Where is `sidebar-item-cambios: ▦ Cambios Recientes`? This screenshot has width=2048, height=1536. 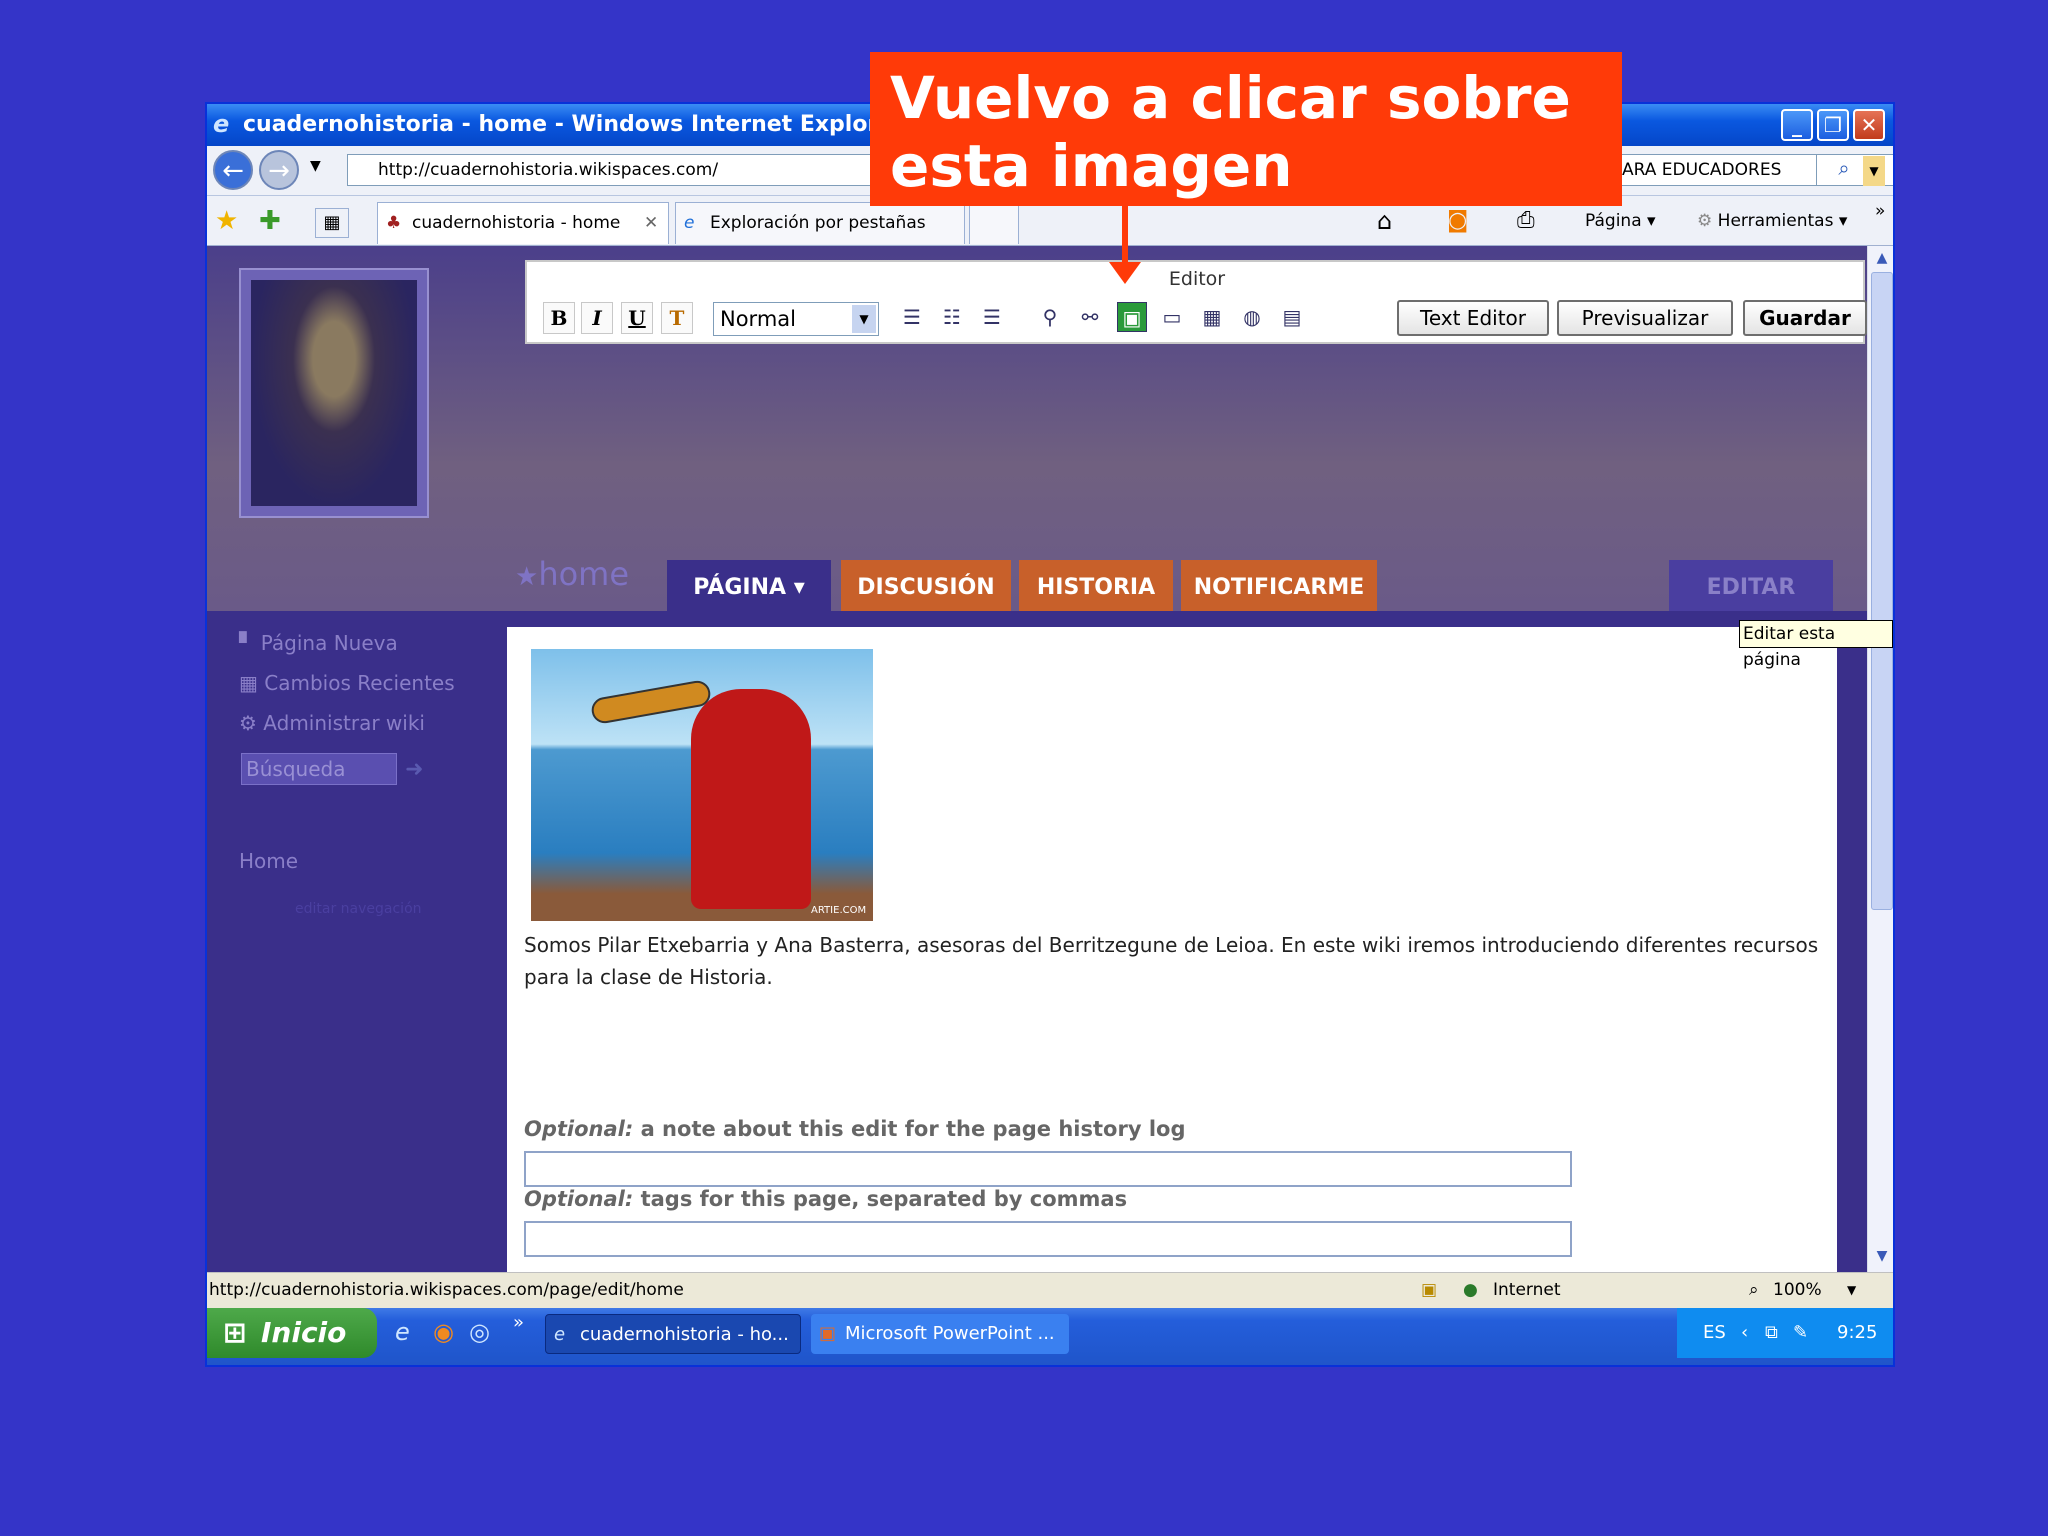 sidebar-item-cambios: ▦ Cambios Recientes is located at coordinates (347, 683).